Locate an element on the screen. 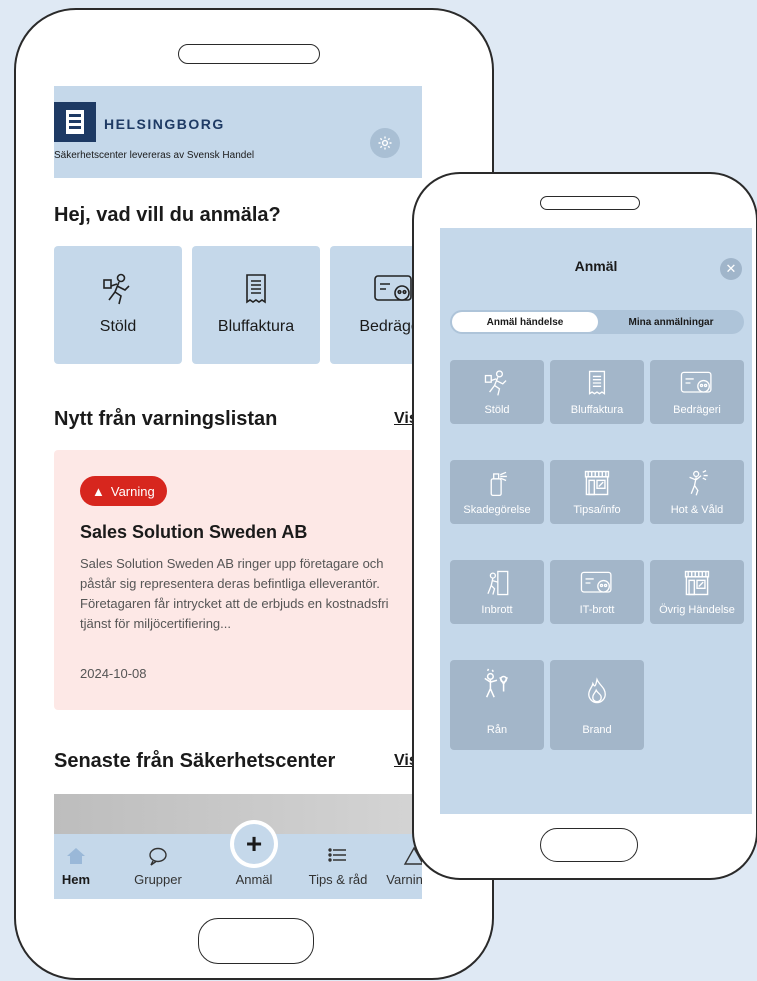 The image size is (757, 981). tile-label: Rån is located at coordinates (497, 730).